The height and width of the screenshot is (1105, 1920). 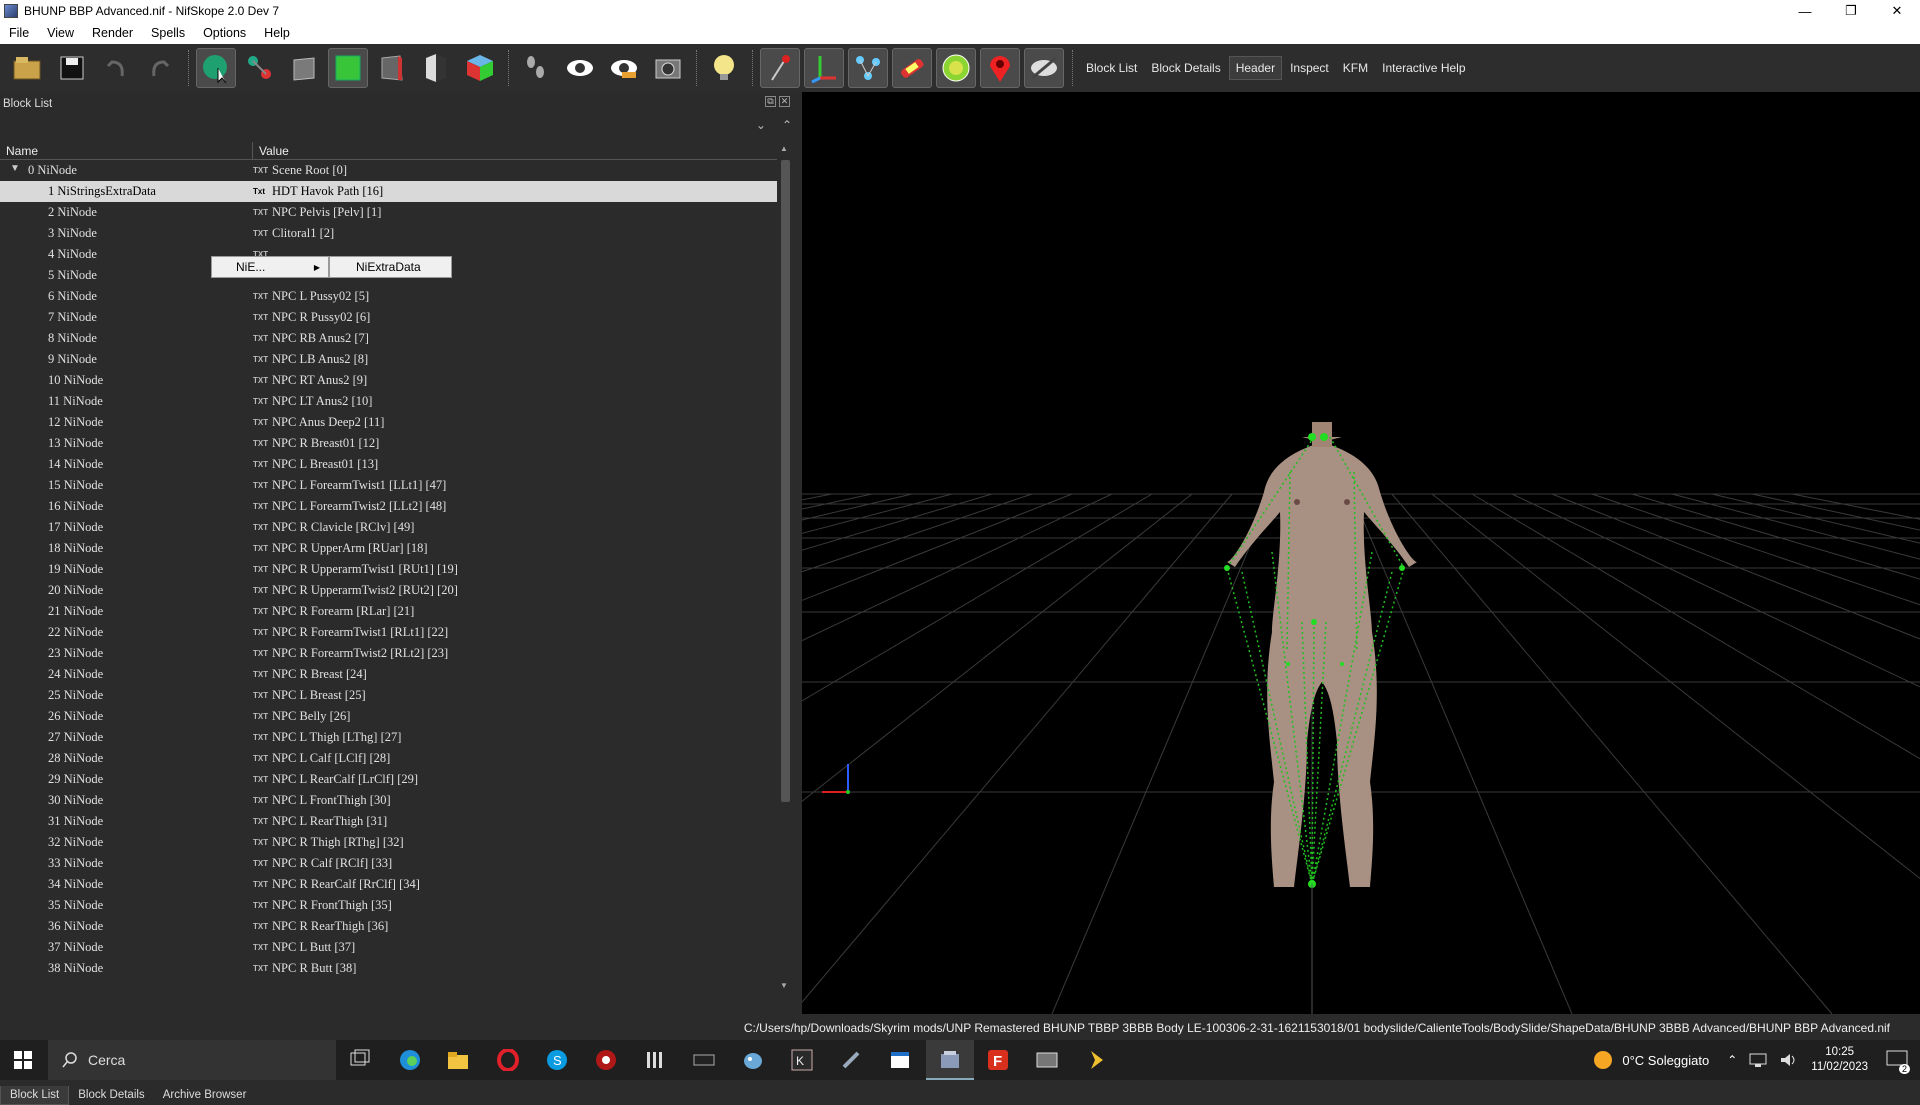 I want to click on float-dock-button: ⧉, so click(x=770, y=101).